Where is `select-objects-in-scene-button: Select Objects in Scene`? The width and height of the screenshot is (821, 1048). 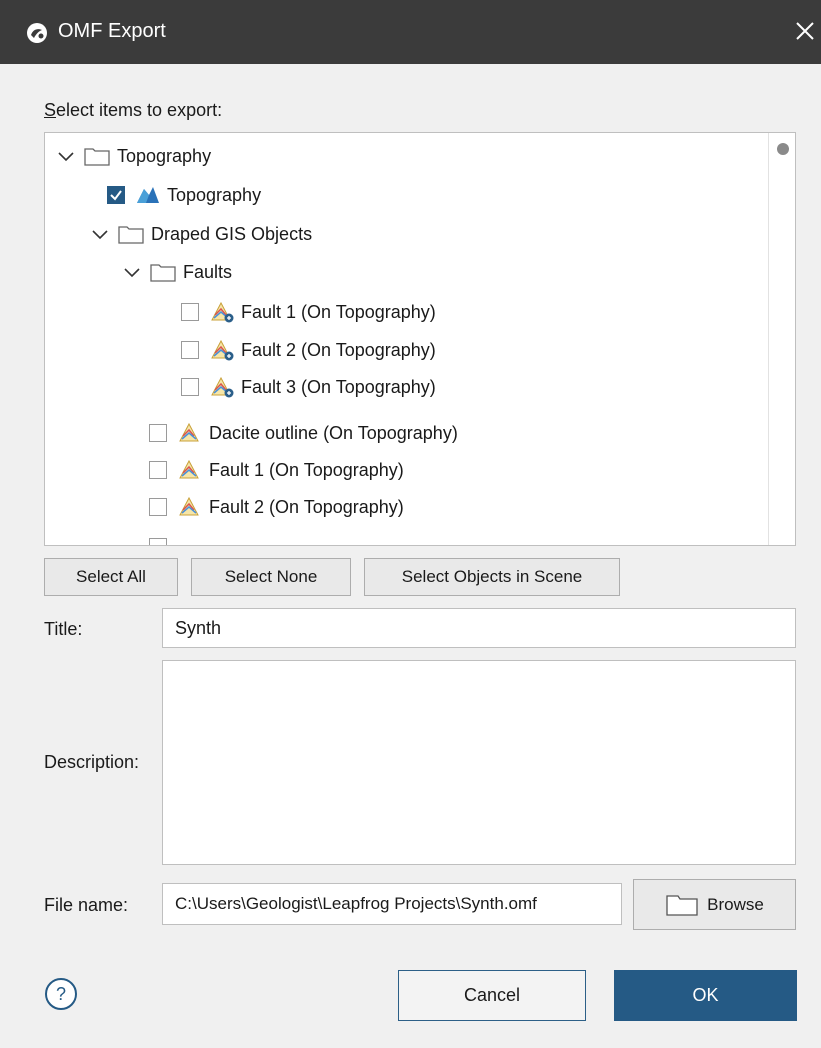
select-objects-in-scene-button: Select Objects in Scene is located at coordinates (492, 577).